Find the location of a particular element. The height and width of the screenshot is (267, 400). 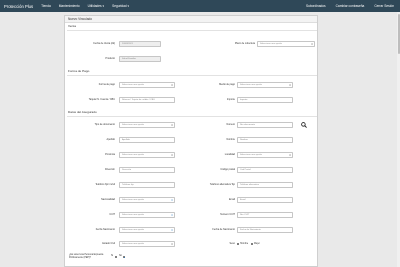

nacionalidad-select: Seleccione una opción is located at coordinates (147, 200).